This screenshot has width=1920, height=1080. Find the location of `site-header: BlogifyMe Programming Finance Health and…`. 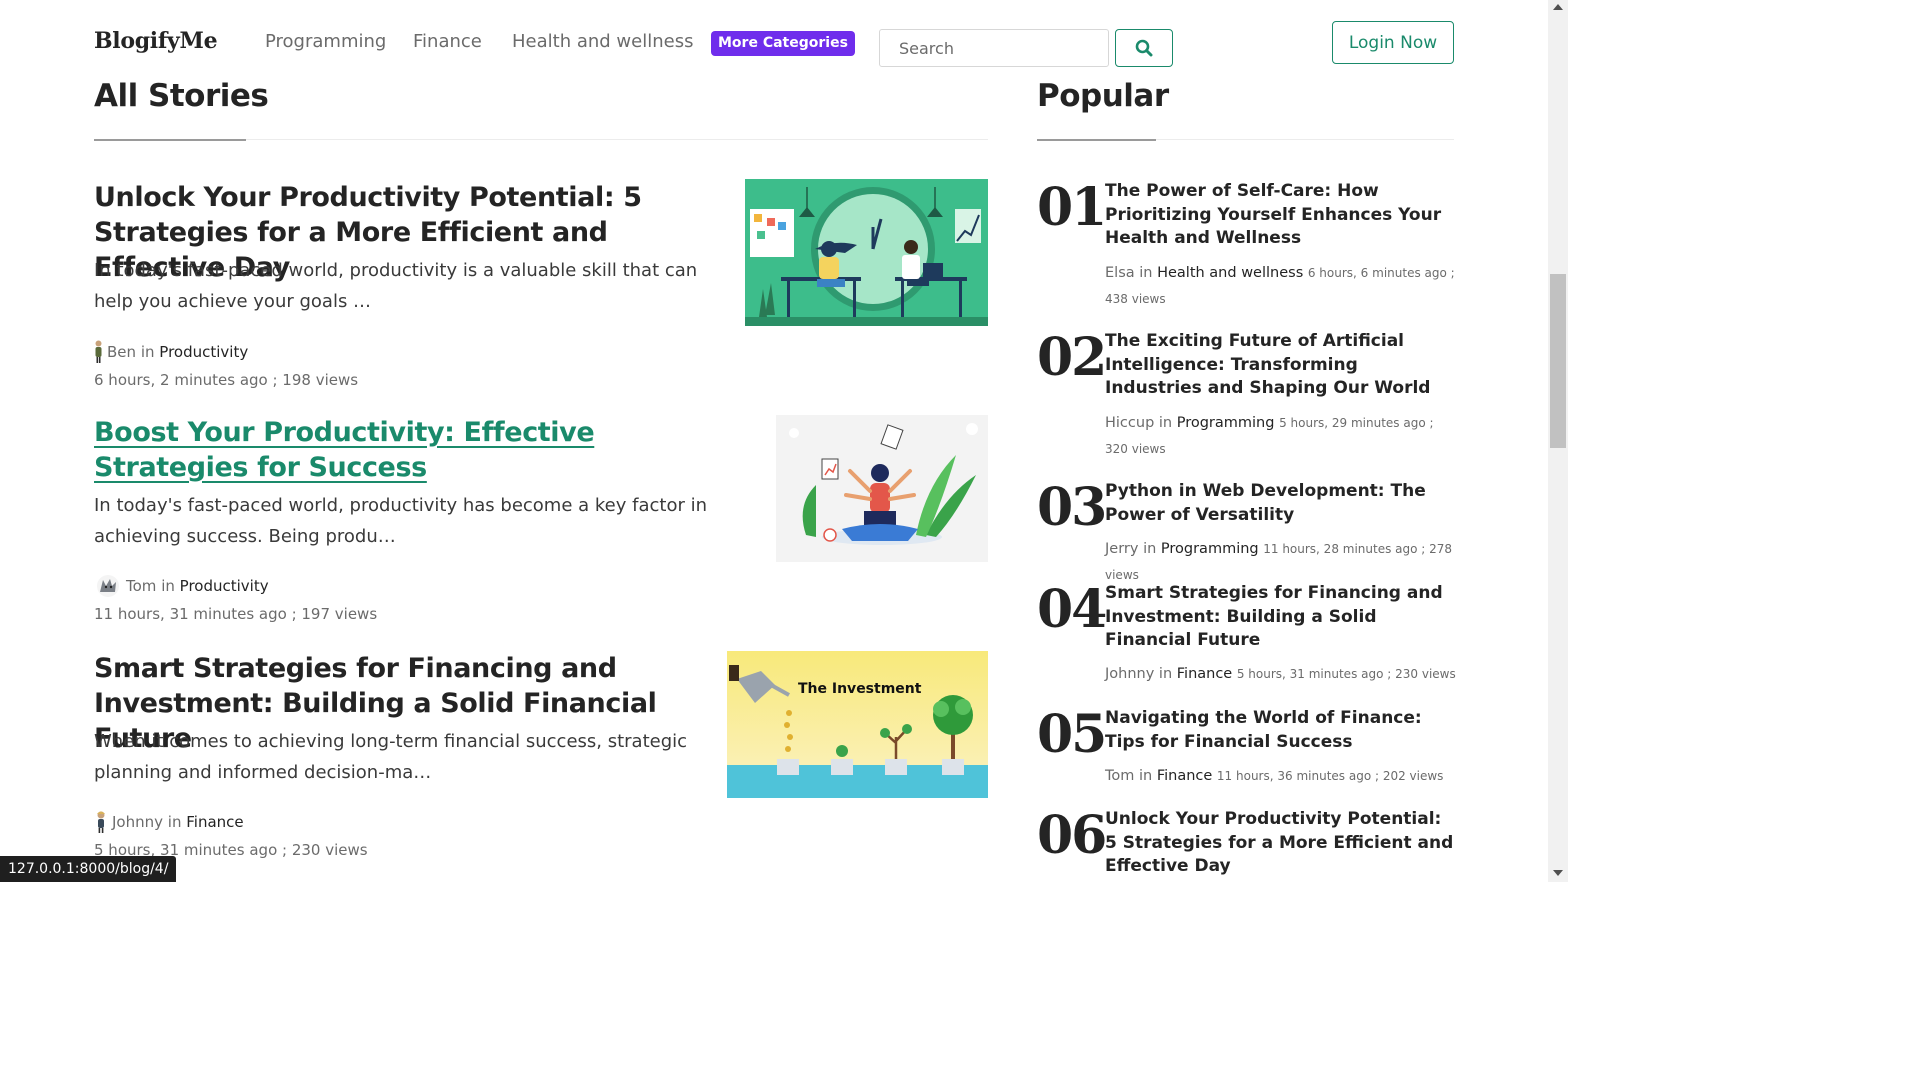

site-header: BlogifyMe Programming Finance Health and… is located at coordinates (774, 40).